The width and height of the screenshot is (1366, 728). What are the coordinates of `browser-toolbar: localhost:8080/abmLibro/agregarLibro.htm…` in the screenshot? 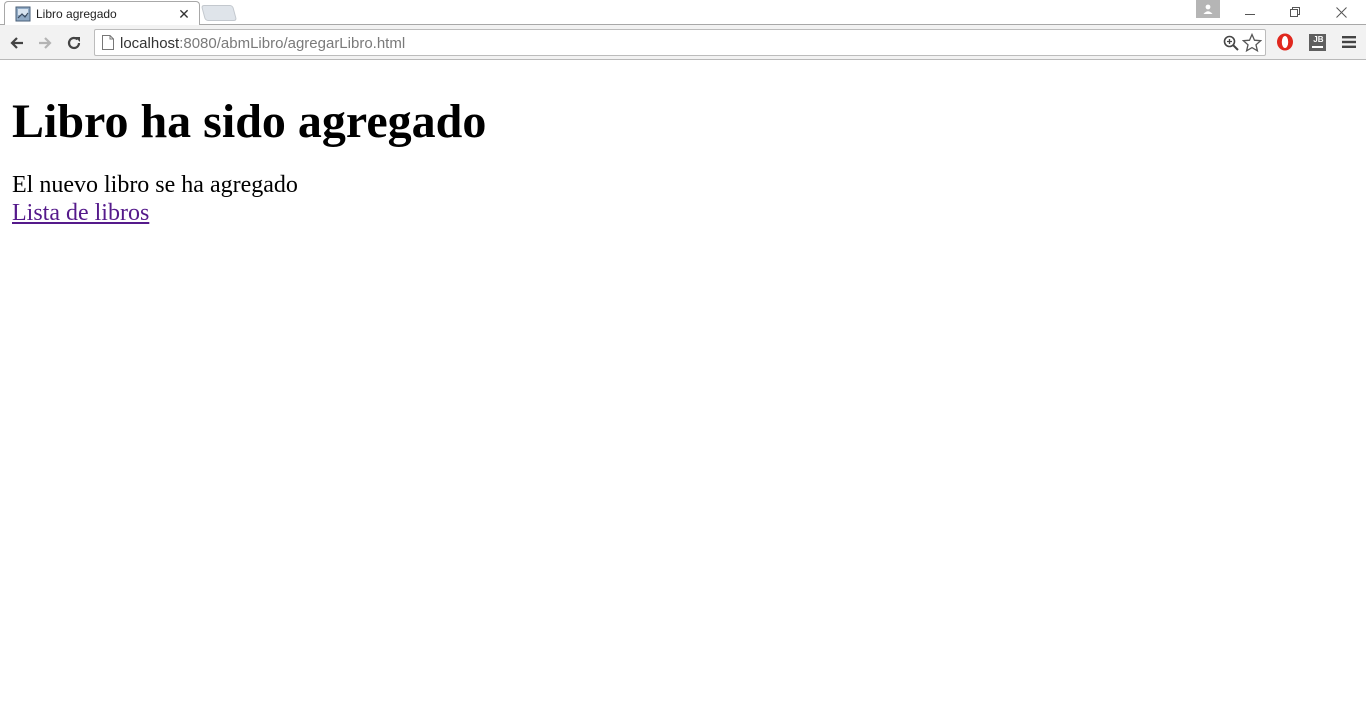 It's located at (683, 42).